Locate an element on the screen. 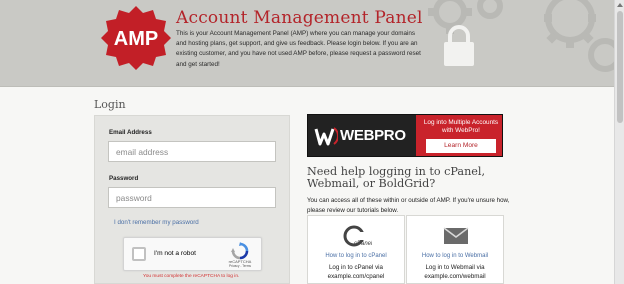 Image resolution: width=624 pixels, height=284 pixels. forgot-password-link: I don't remember my password is located at coordinates (156, 222).